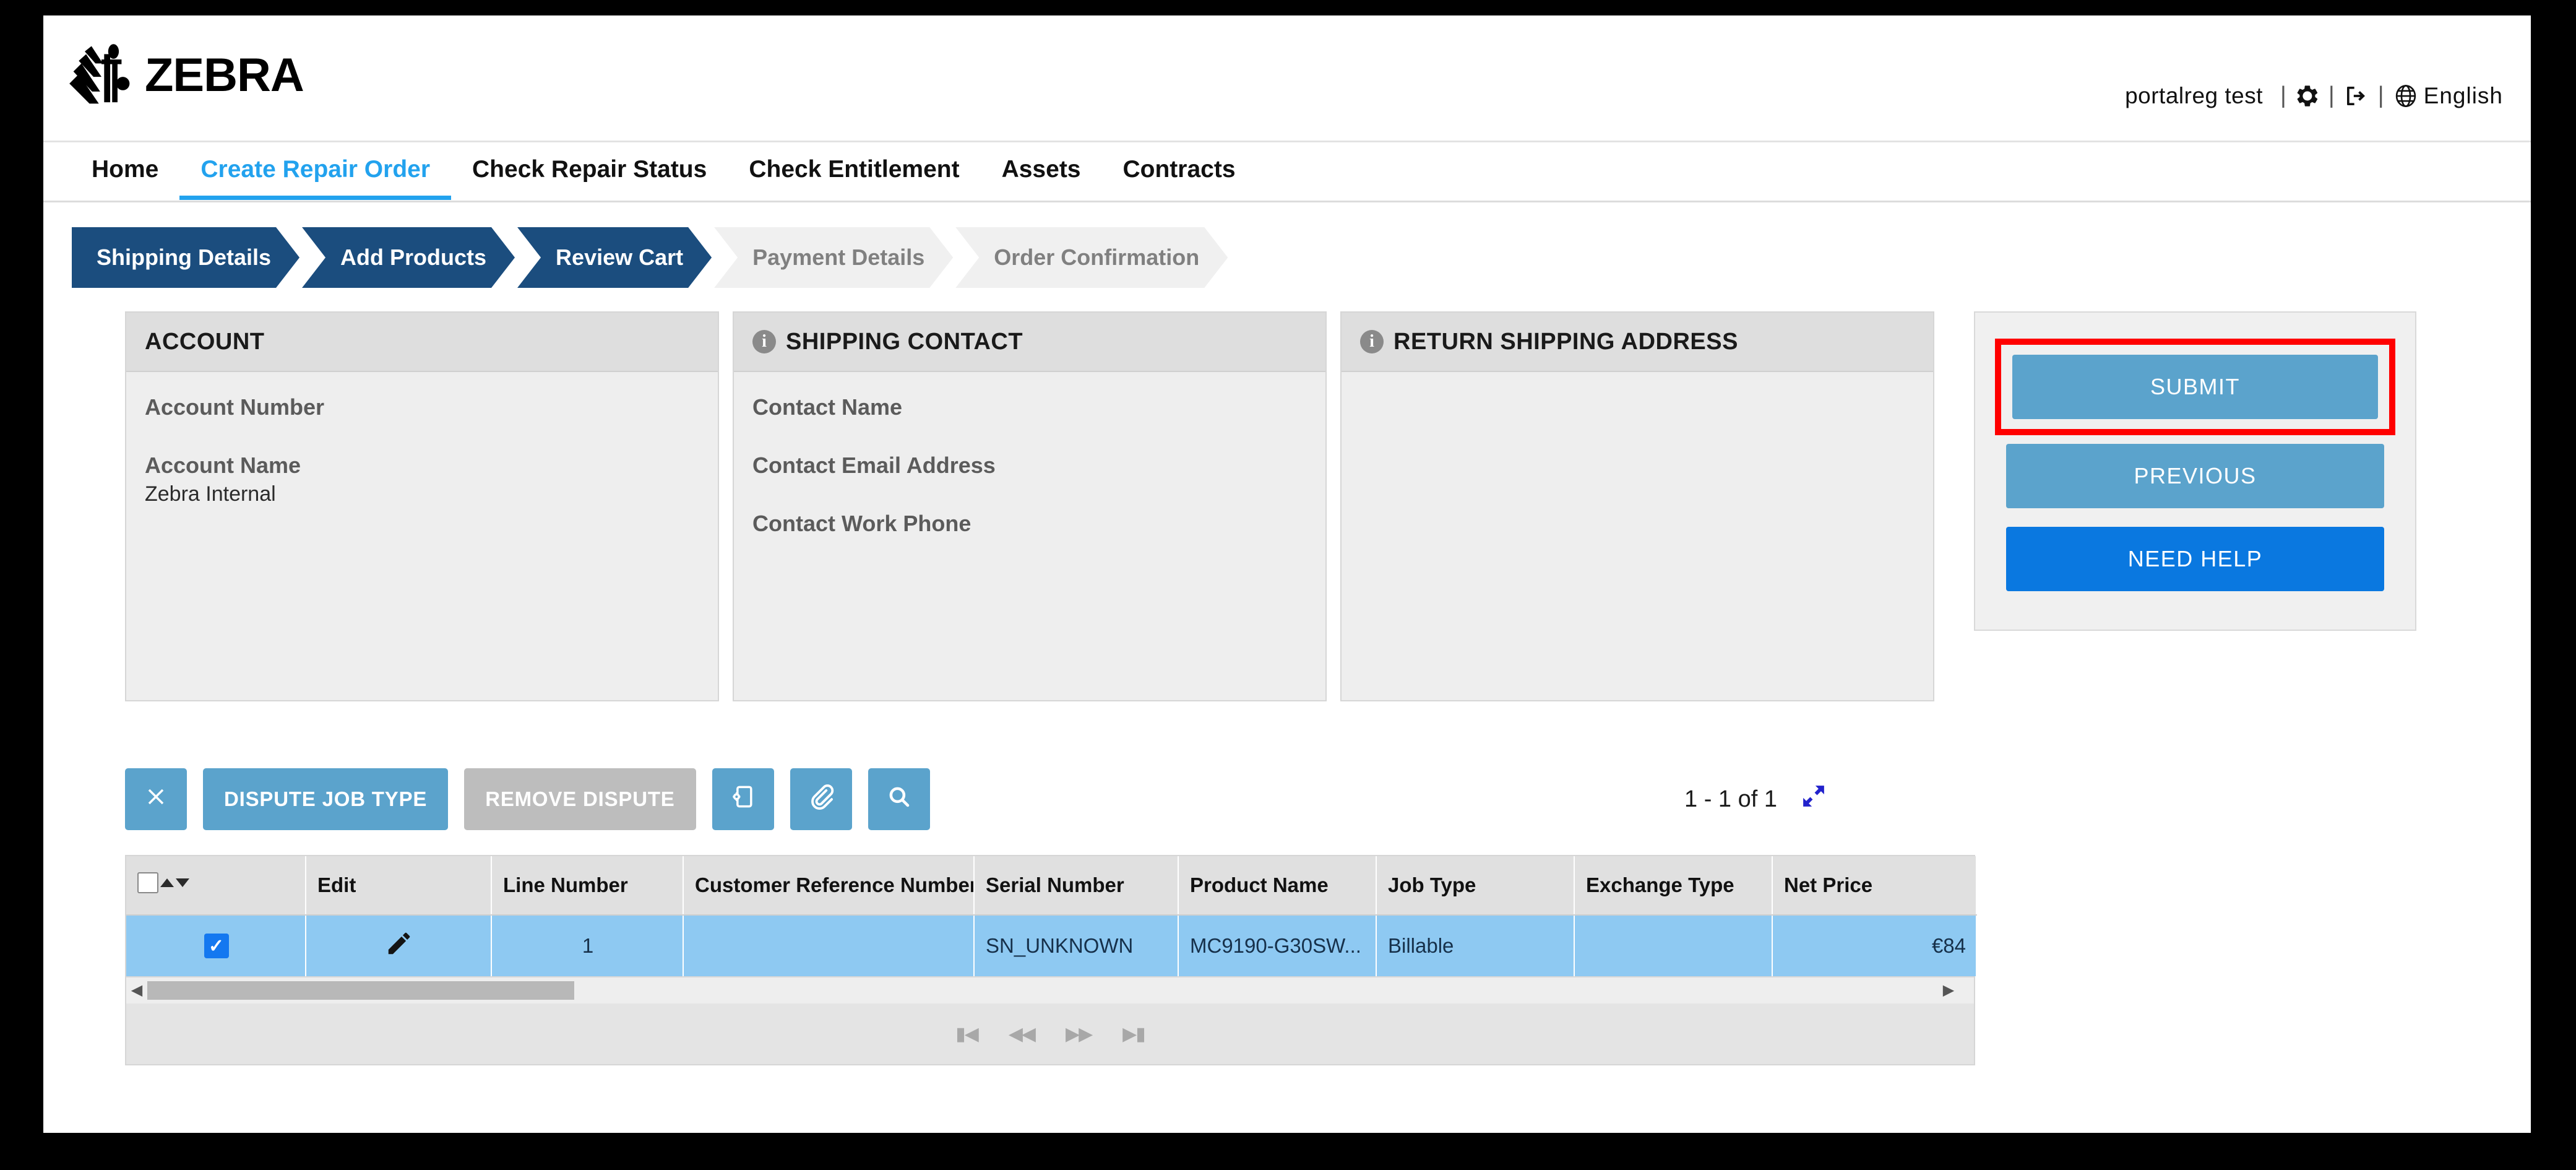  I want to click on row-serial-number: SN_UNKNOWN, so click(1076, 945).